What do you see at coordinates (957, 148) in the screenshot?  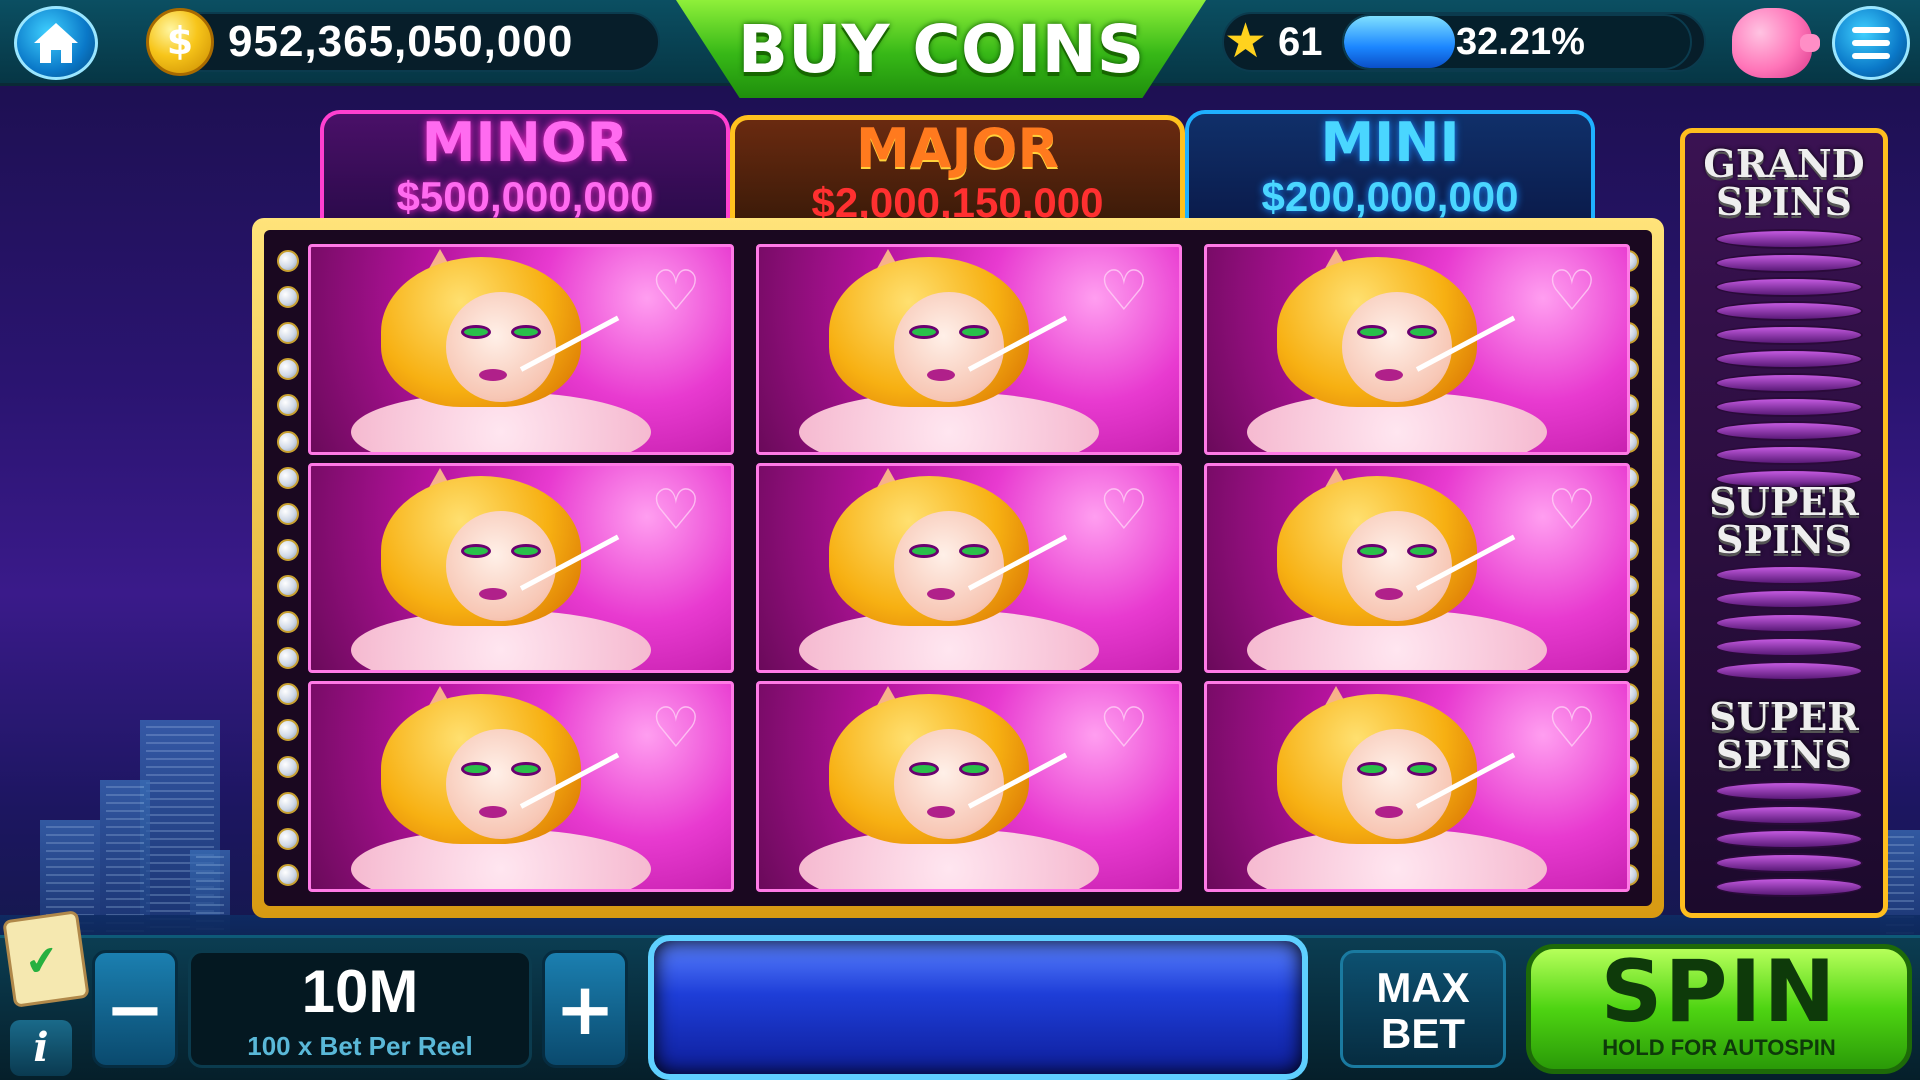 I see `jackpot-major-name: MAJOR` at bounding box center [957, 148].